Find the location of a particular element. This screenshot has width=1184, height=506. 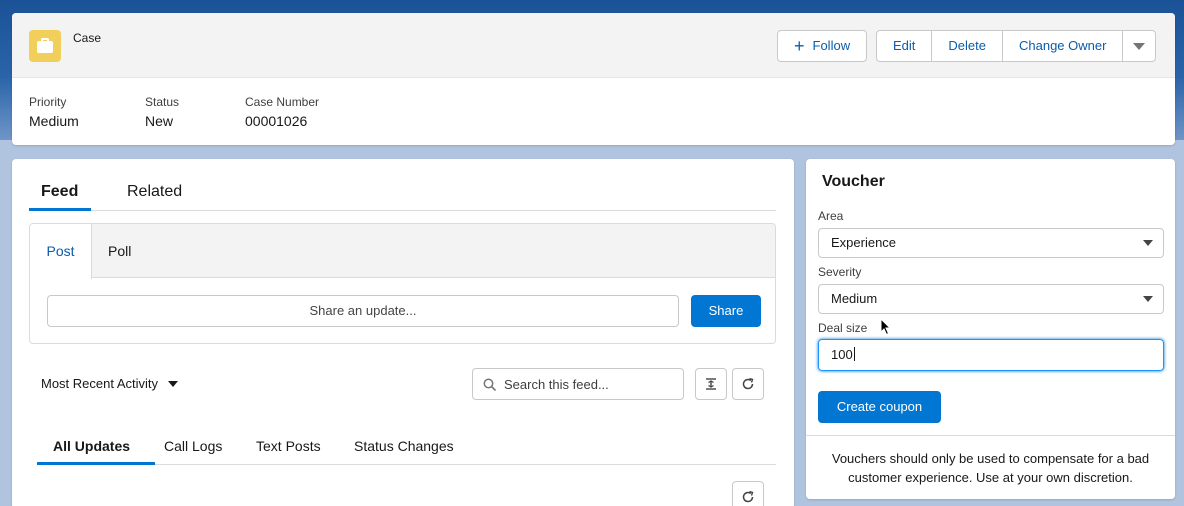

case-icon is located at coordinates (45, 46).